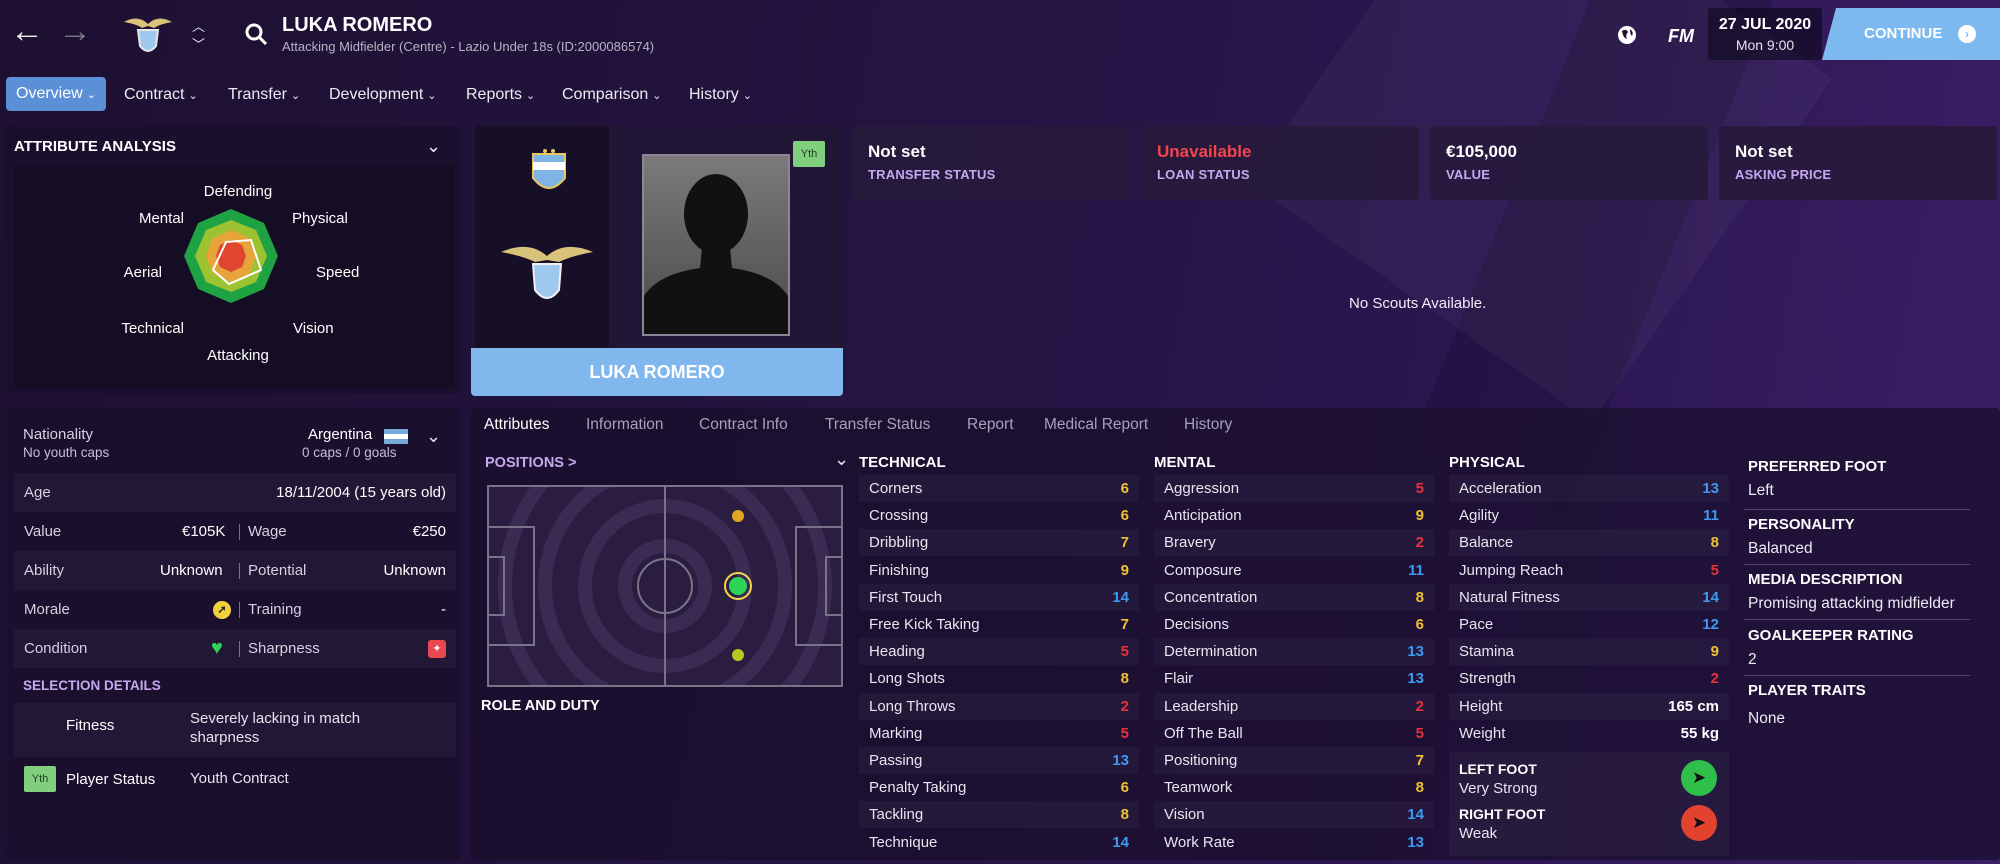 This screenshot has width=2000, height=864. What do you see at coordinates (999, 651) in the screenshot?
I see `technical-attribute-row: Heading 5` at bounding box center [999, 651].